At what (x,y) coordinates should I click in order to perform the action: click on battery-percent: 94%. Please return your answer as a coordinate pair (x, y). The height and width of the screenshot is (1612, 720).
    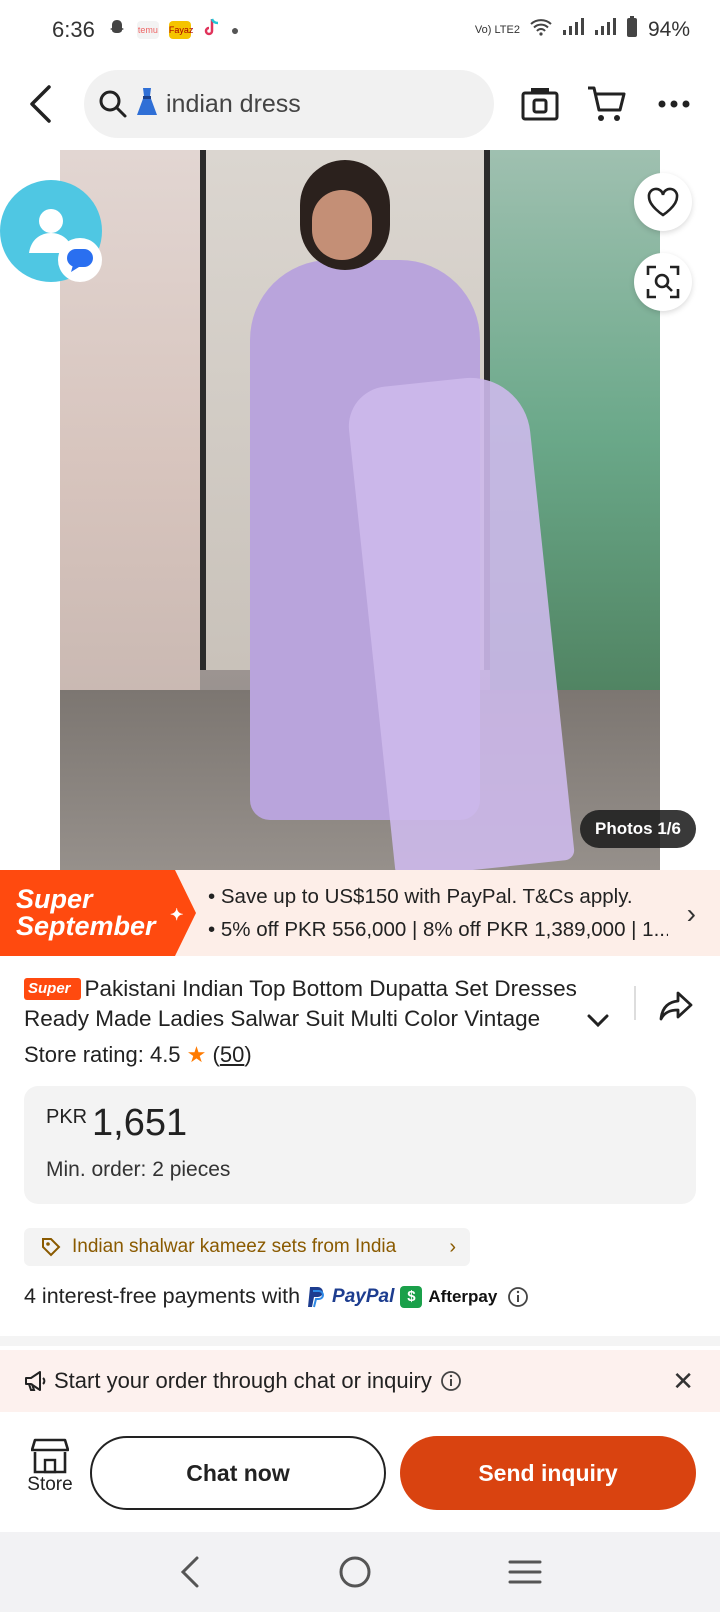
    Looking at the image, I should click on (668, 29).